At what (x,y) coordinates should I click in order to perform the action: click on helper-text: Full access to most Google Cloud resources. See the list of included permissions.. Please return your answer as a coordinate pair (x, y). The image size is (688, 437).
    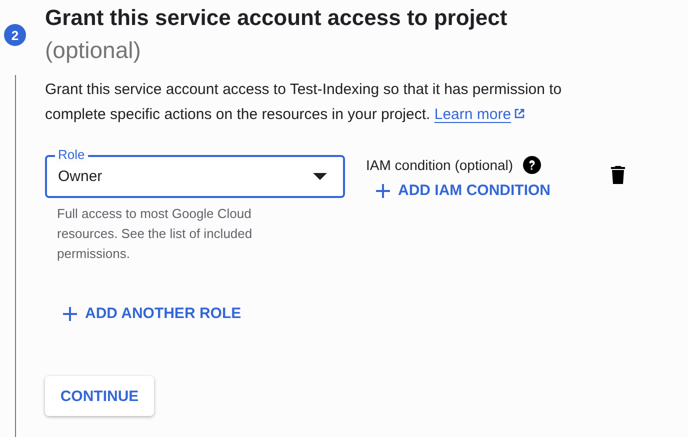
    Looking at the image, I should click on (155, 234).